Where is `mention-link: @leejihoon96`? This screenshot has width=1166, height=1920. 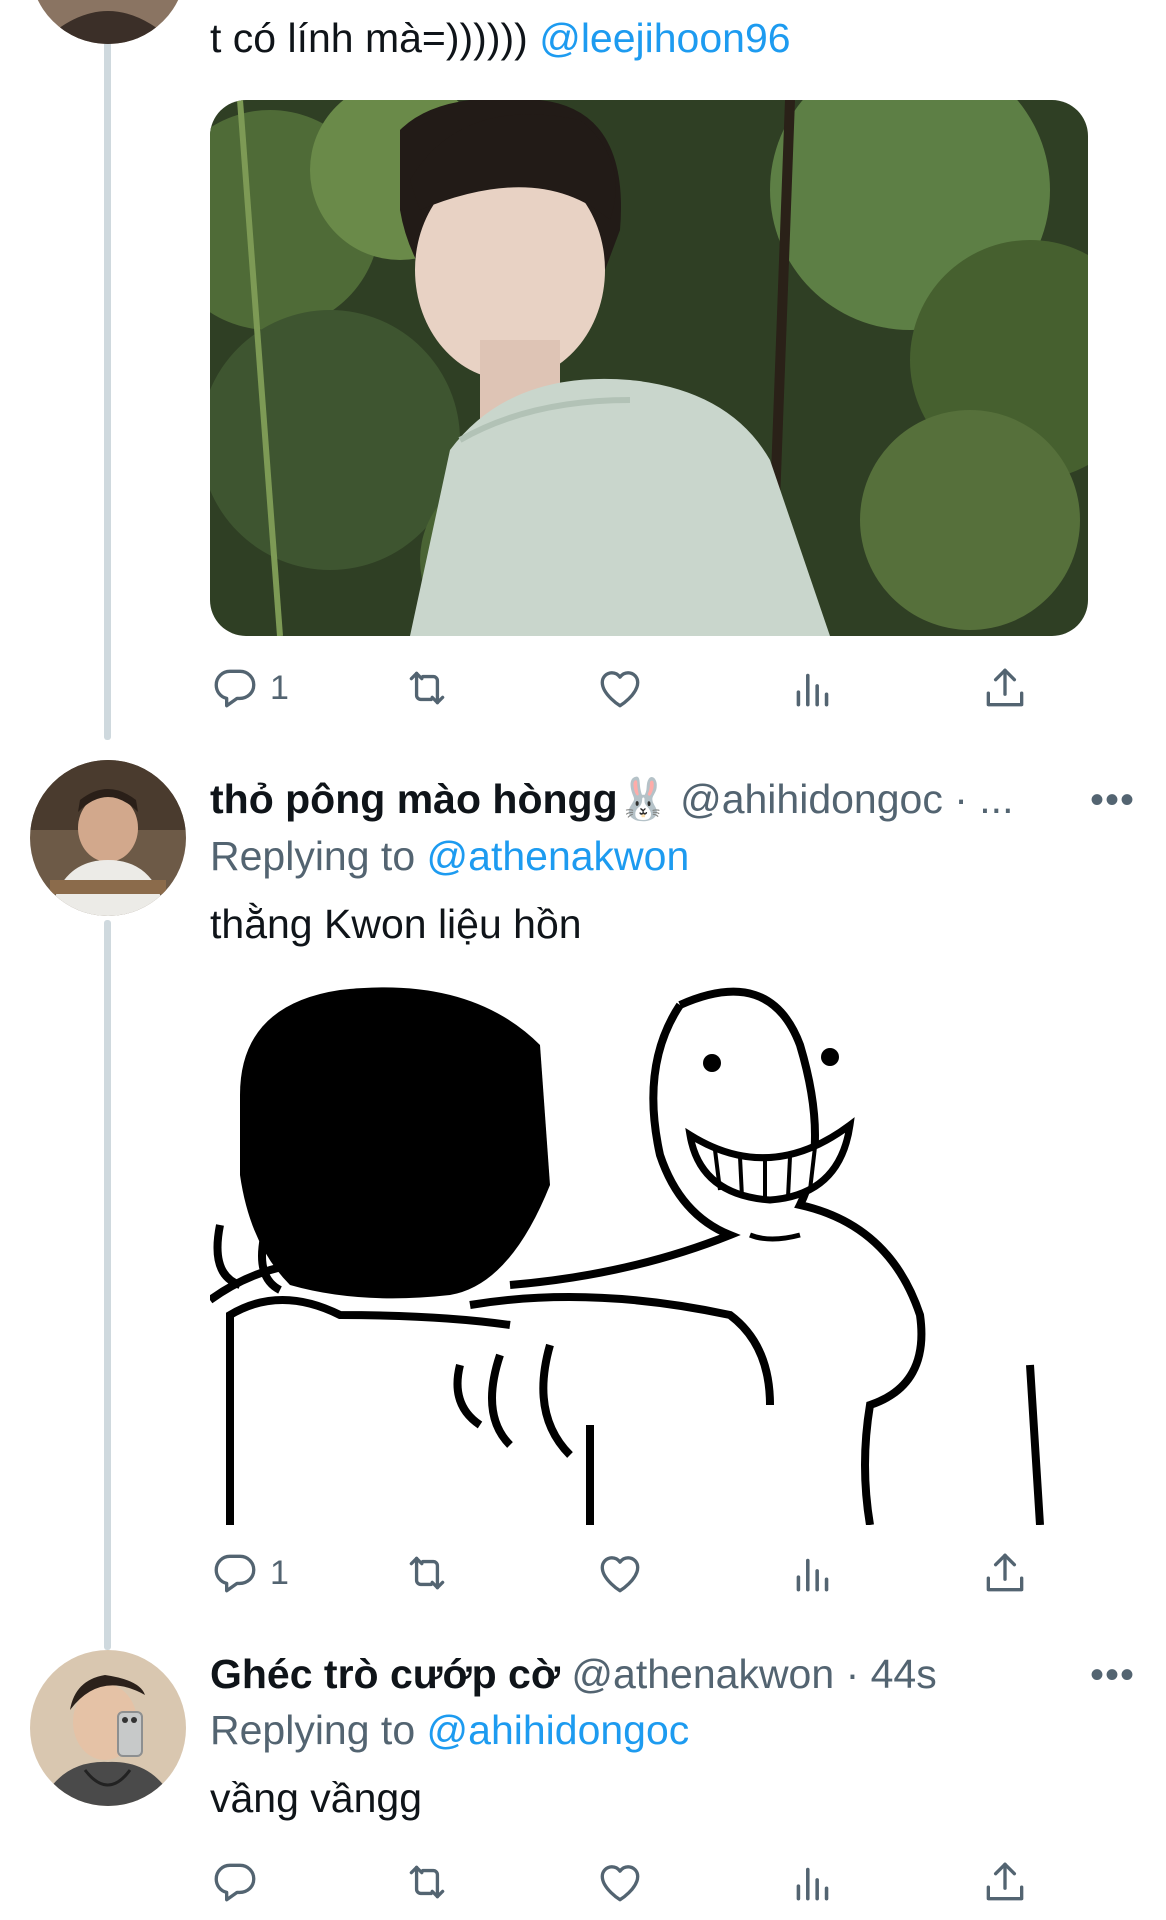 mention-link: @leejihoon96 is located at coordinates (664, 38).